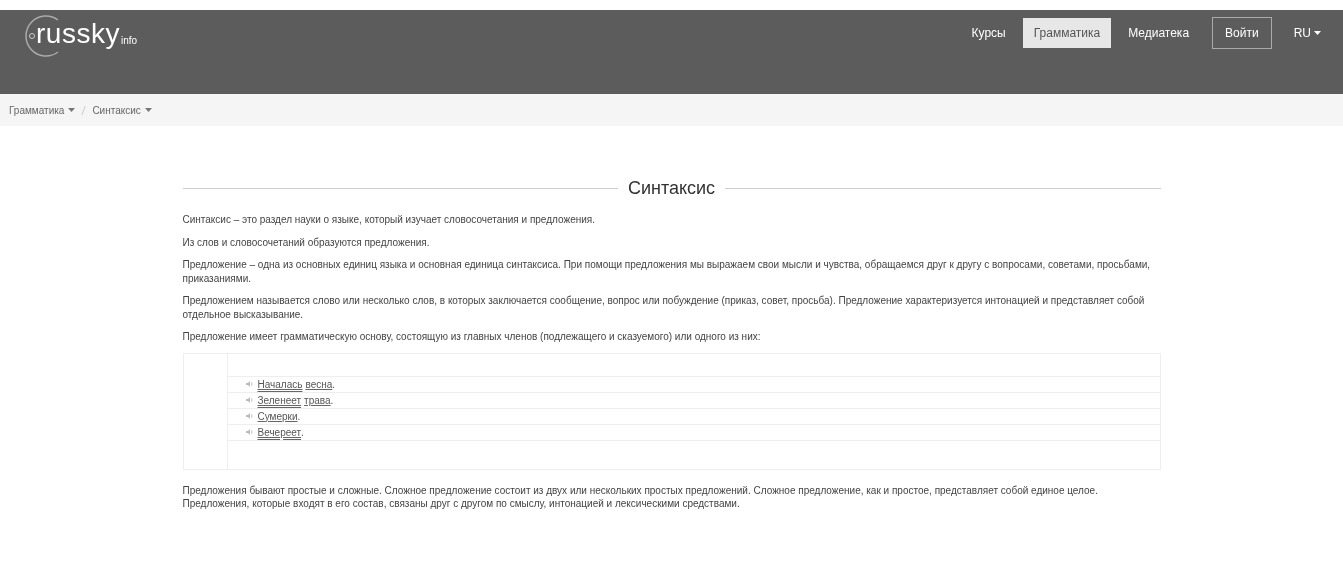  I want to click on logo-text: russky, so click(78, 34).